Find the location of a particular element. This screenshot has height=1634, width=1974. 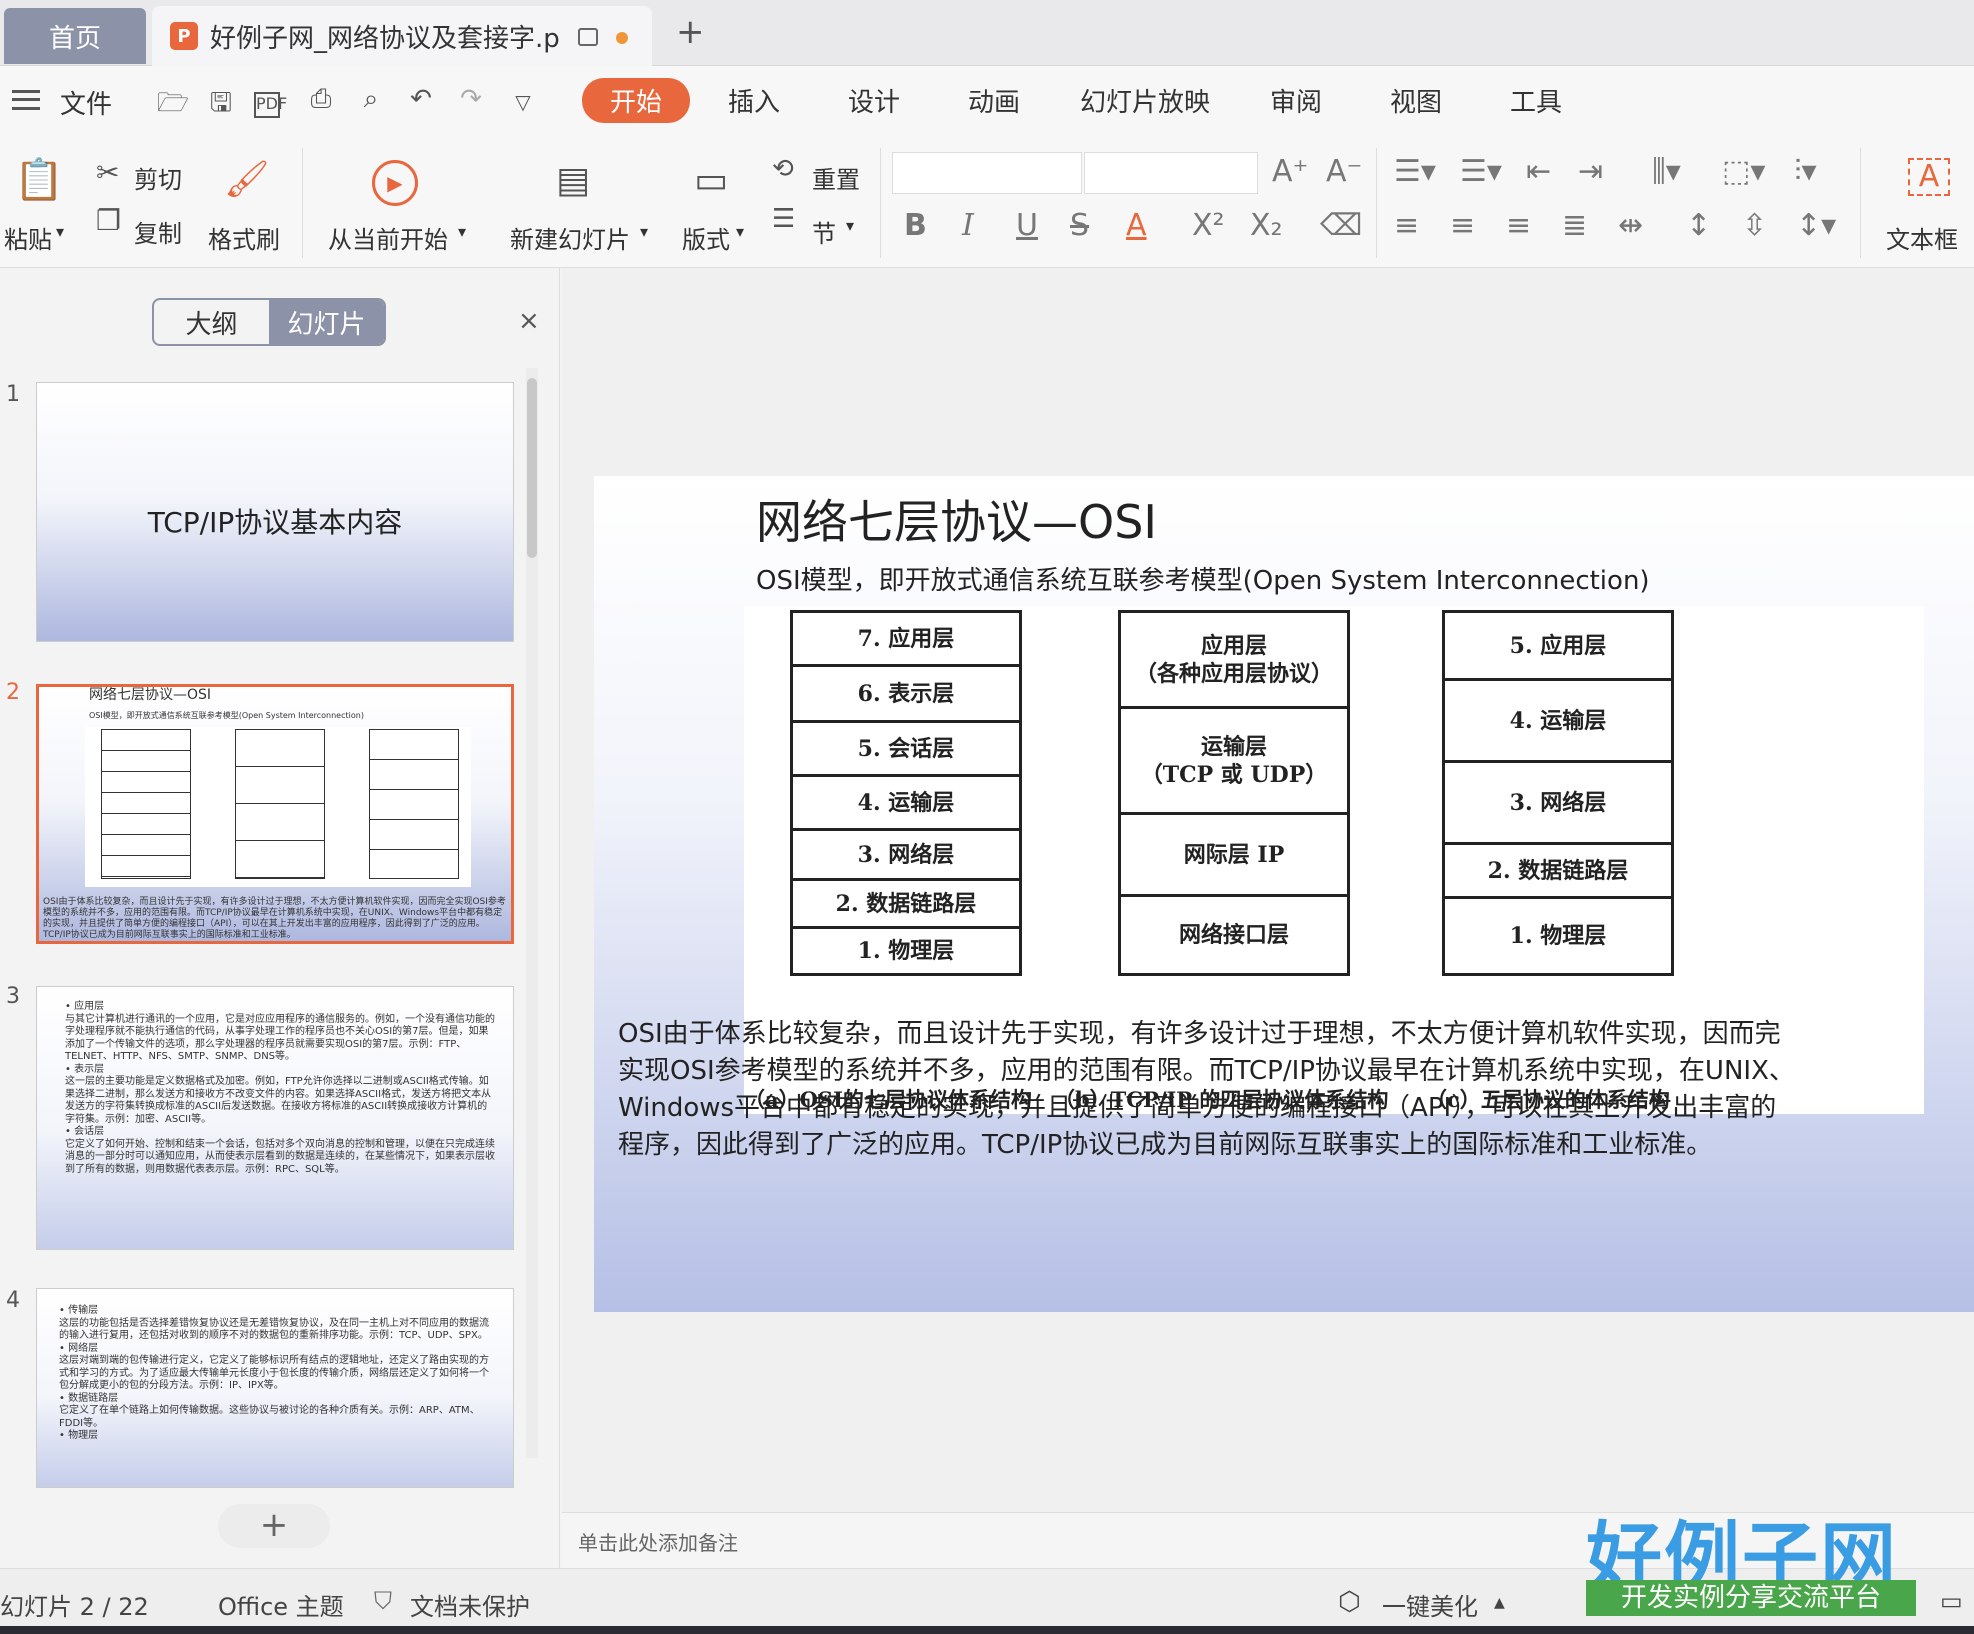

pdf-export-icon: PDF is located at coordinates (270, 105).